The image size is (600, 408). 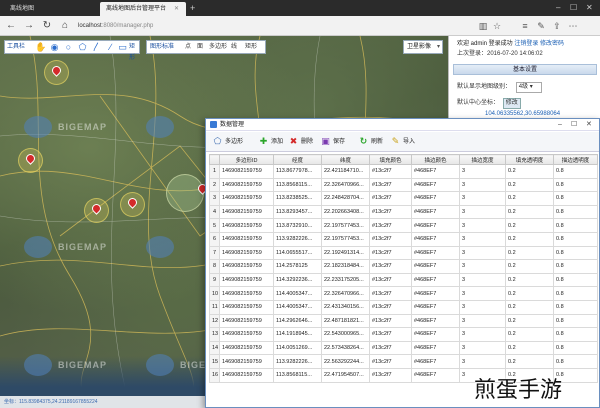 I want to click on close-icon: ✕, so click(x=589, y=124).